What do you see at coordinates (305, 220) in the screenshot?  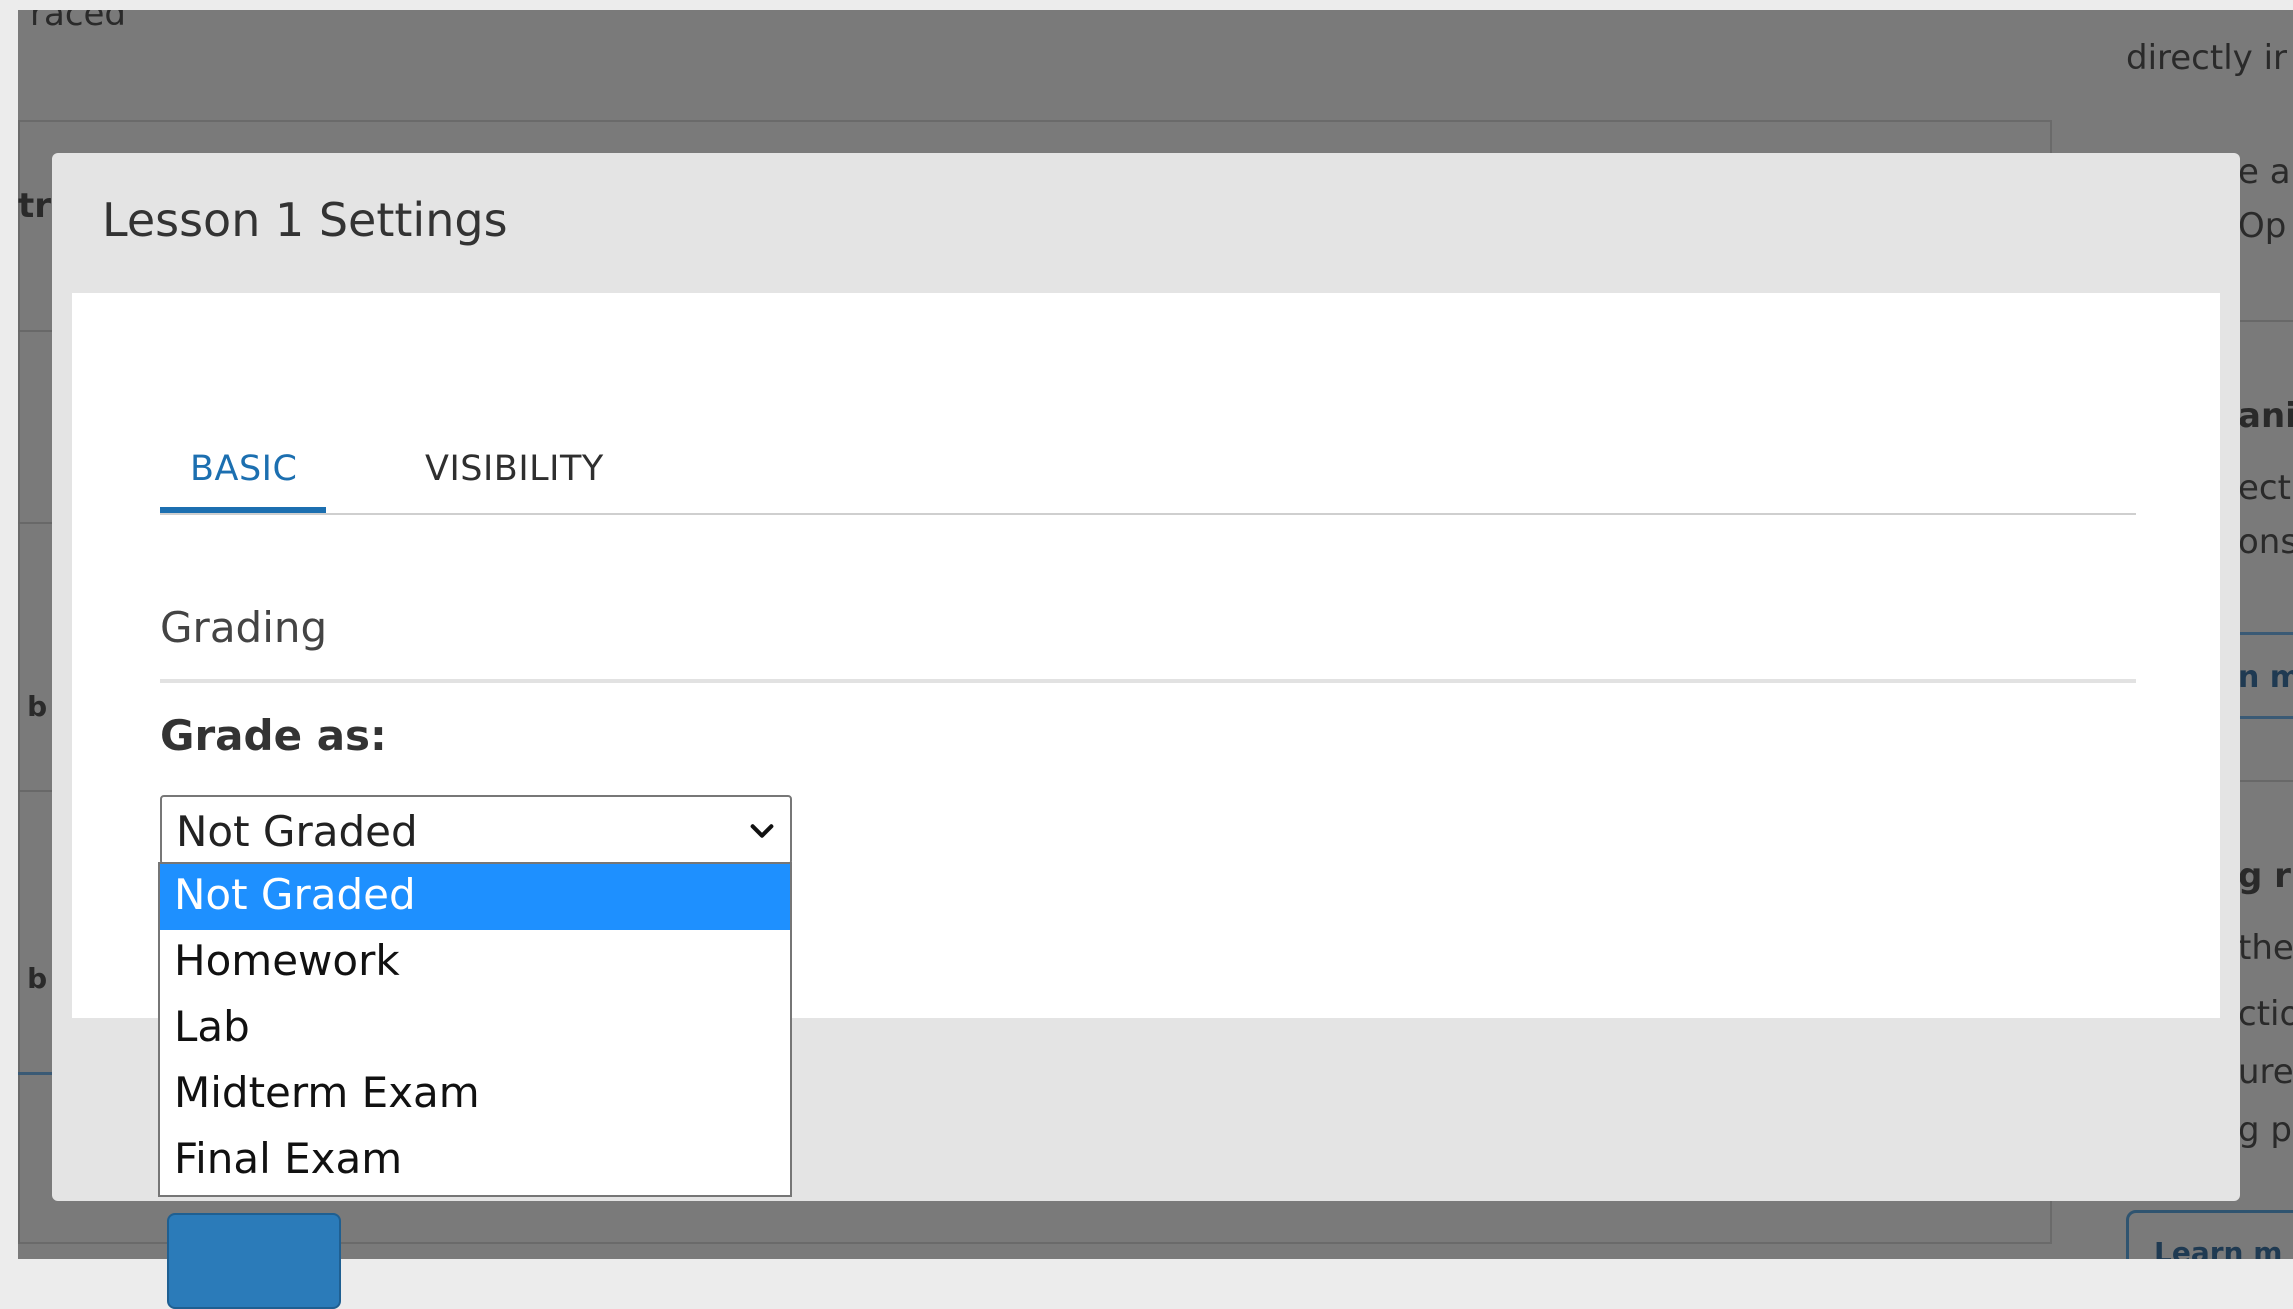 I see `modal-title: Lesson 1 Settings` at bounding box center [305, 220].